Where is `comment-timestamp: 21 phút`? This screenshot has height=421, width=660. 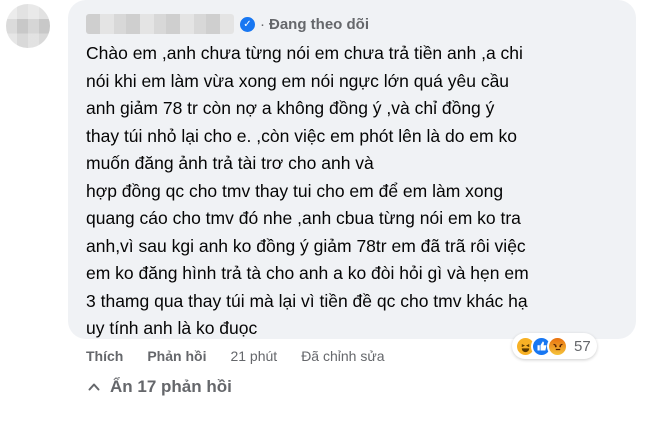
comment-timestamp: 21 phút is located at coordinates (253, 356).